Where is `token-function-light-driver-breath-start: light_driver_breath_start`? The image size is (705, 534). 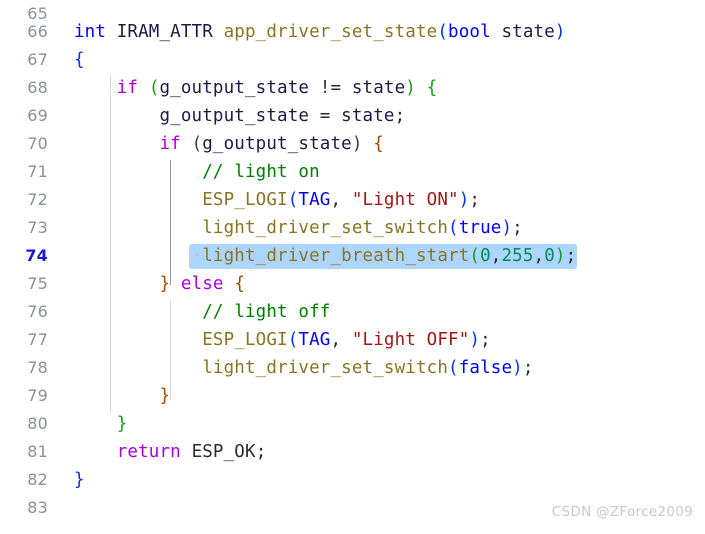
token-function-light-driver-breath-start: light_driver_breath_start is located at coordinates (336, 256).